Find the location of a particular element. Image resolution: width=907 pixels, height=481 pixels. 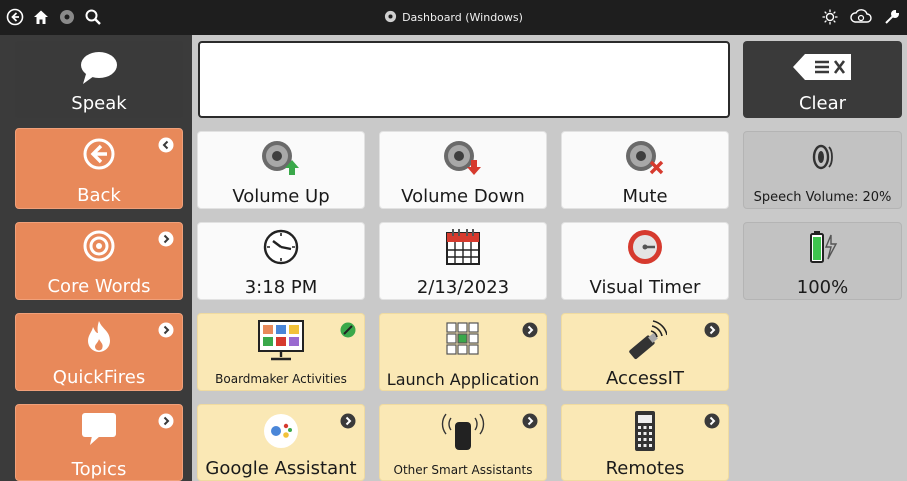

title-bar: Dashboard (Windows) is located at coordinates (453, 17).